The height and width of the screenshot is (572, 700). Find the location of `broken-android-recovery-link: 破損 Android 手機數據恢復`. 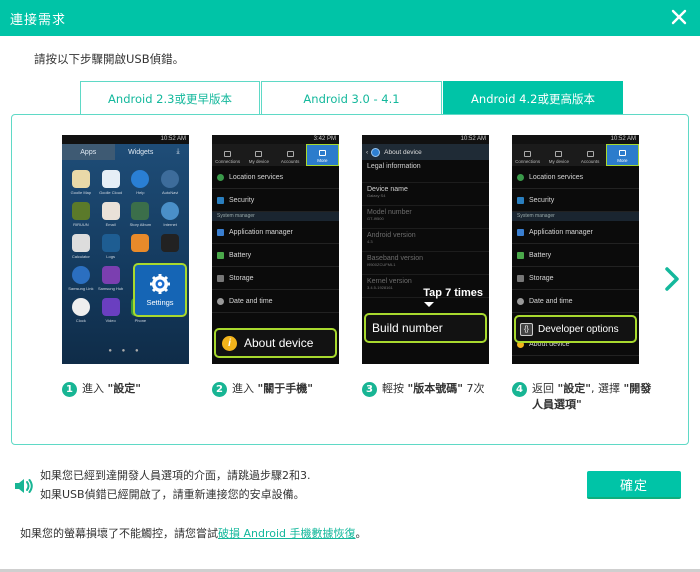

broken-android-recovery-link: 破損 Android 手機數據恢復 is located at coordinates (287, 533).